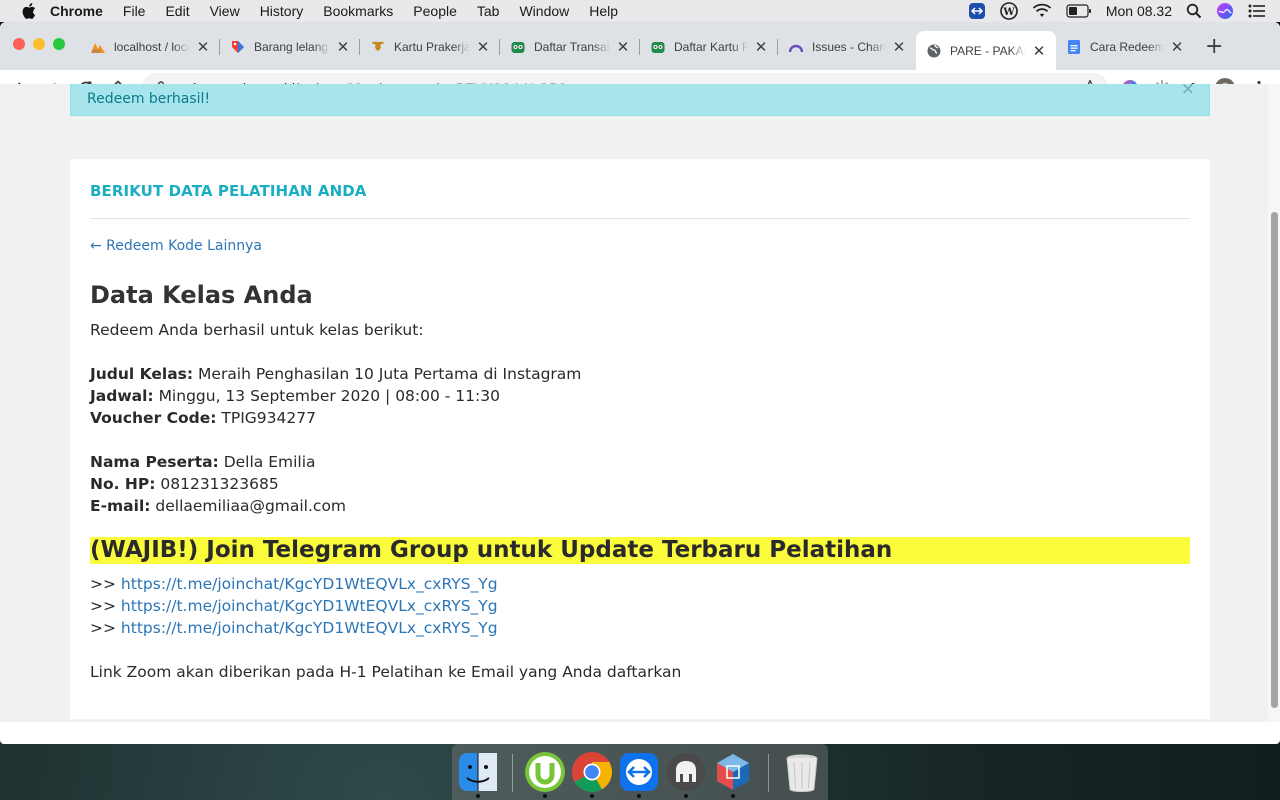 Image resolution: width=1280 pixels, height=800 pixels. Describe the element at coordinates (570, 47) in the screenshot. I see `tab-daftar-transaksi: Daftar Transaksi ✕` at that location.